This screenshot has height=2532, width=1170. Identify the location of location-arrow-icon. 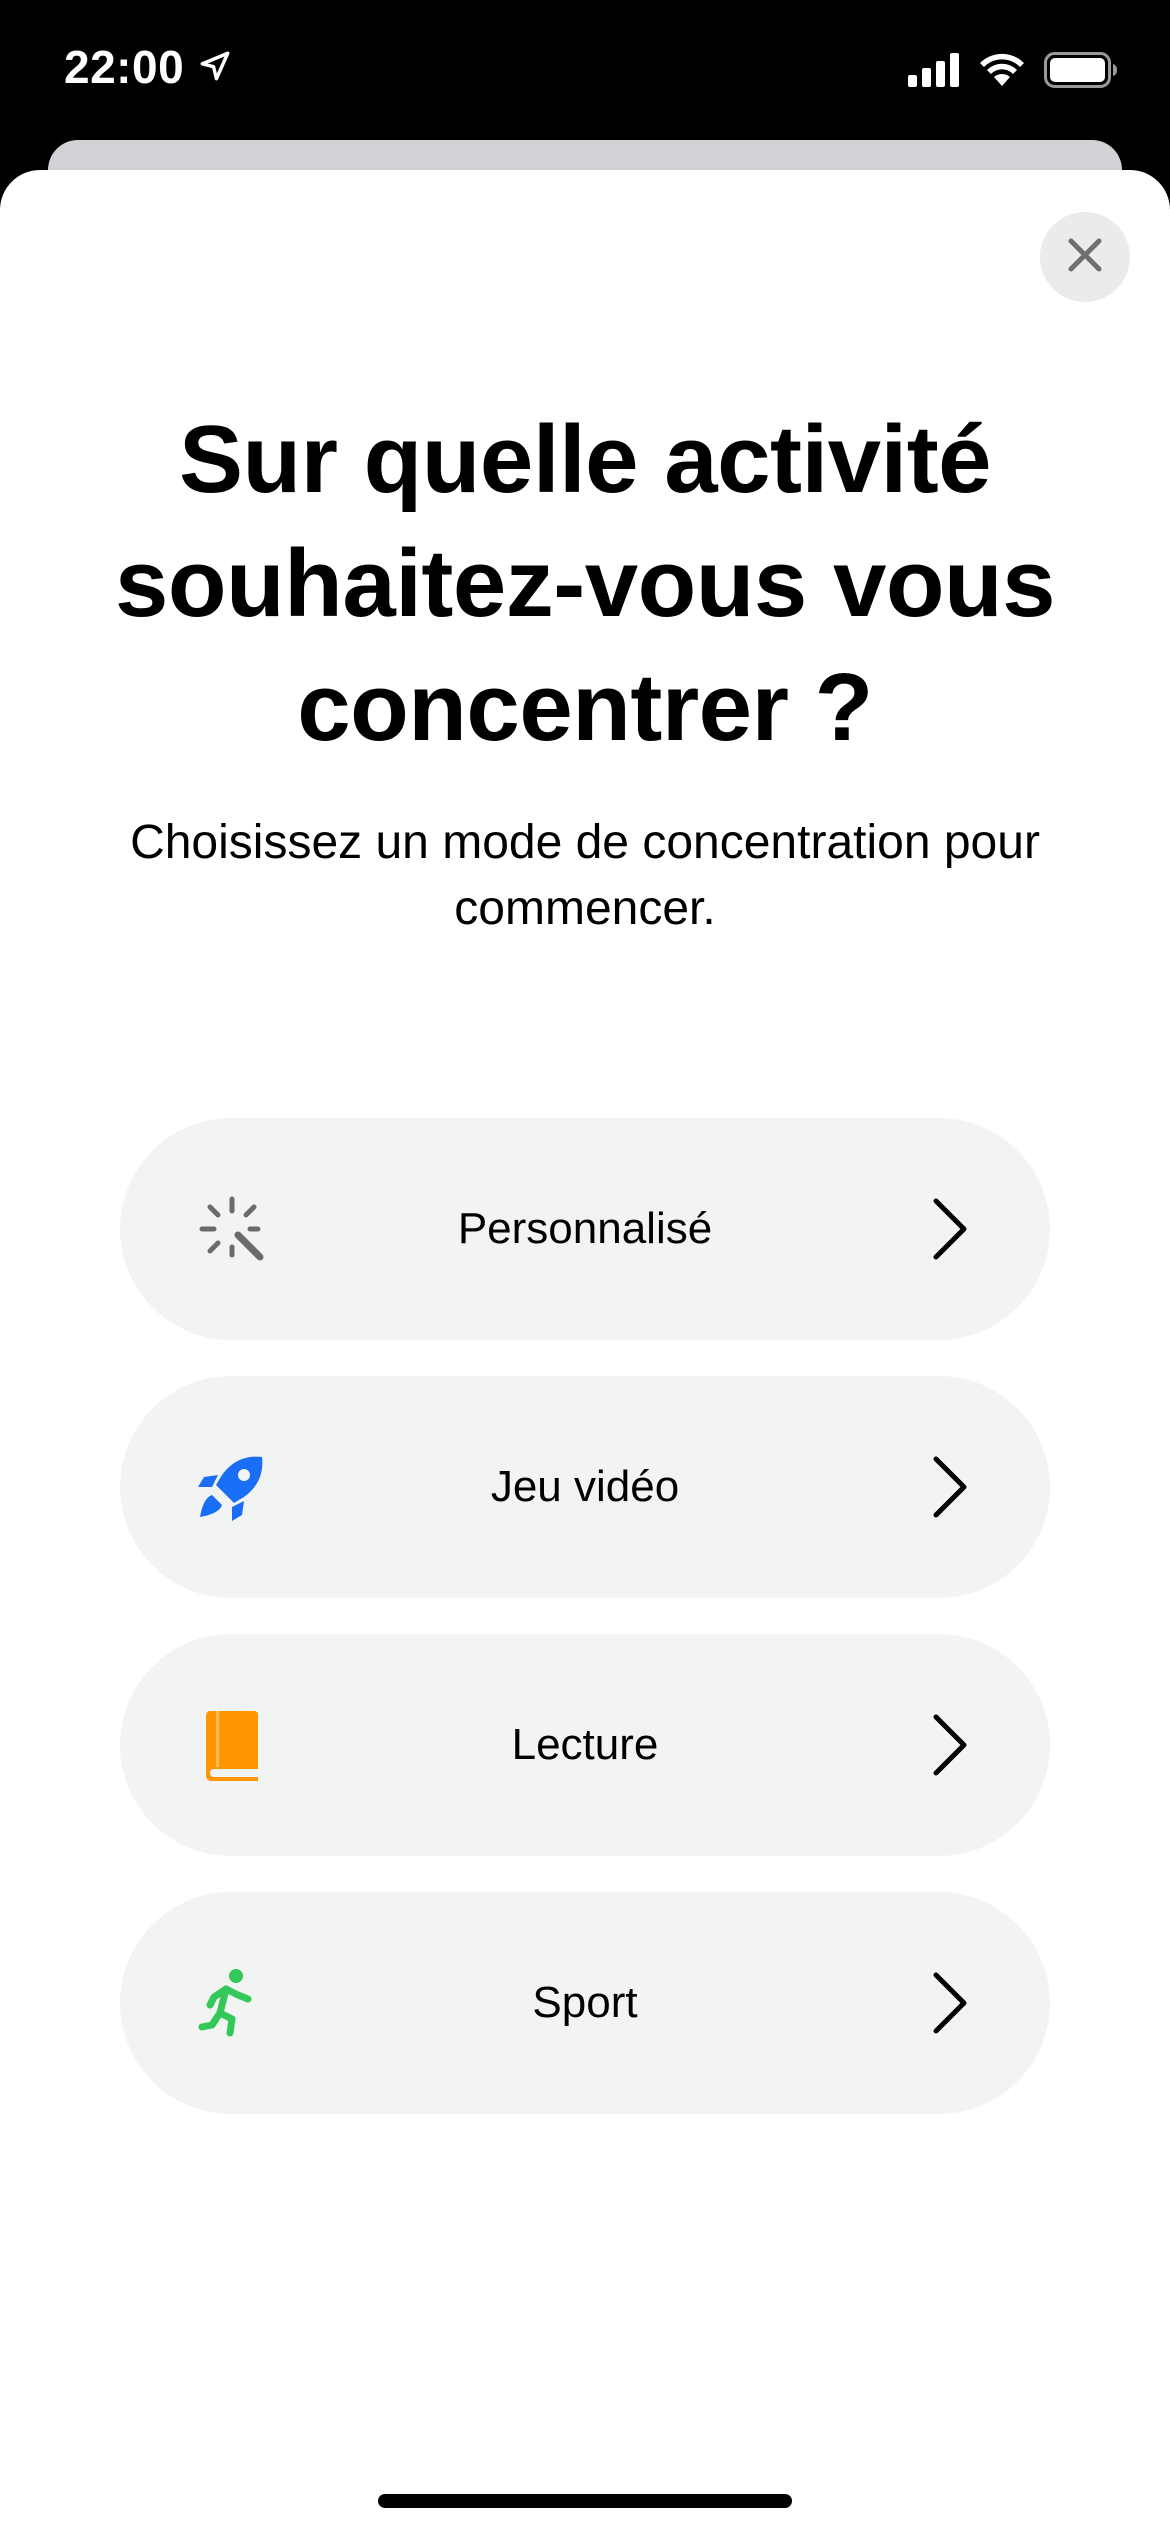
(215, 67).